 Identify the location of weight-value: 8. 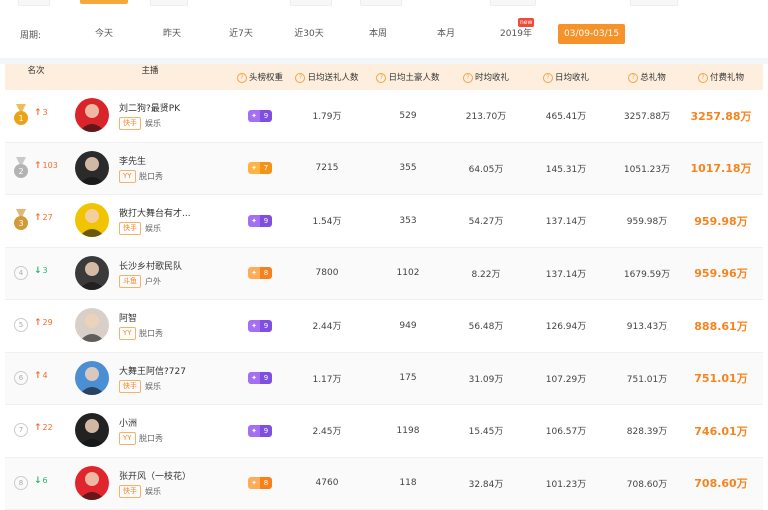
(266, 483).